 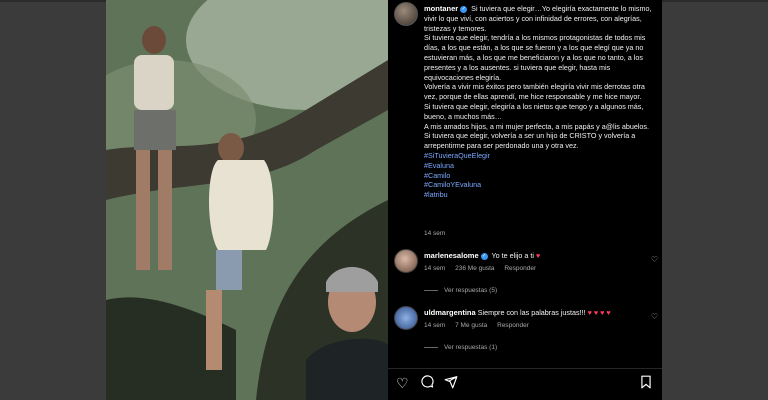 What do you see at coordinates (451, 255) in the screenshot?
I see `commenter-username: marlenesalome` at bounding box center [451, 255].